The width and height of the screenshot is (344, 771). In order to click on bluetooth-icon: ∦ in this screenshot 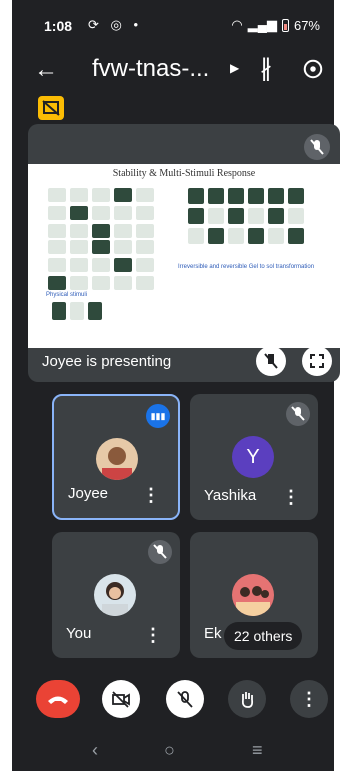, I will do `click(266, 68)`.